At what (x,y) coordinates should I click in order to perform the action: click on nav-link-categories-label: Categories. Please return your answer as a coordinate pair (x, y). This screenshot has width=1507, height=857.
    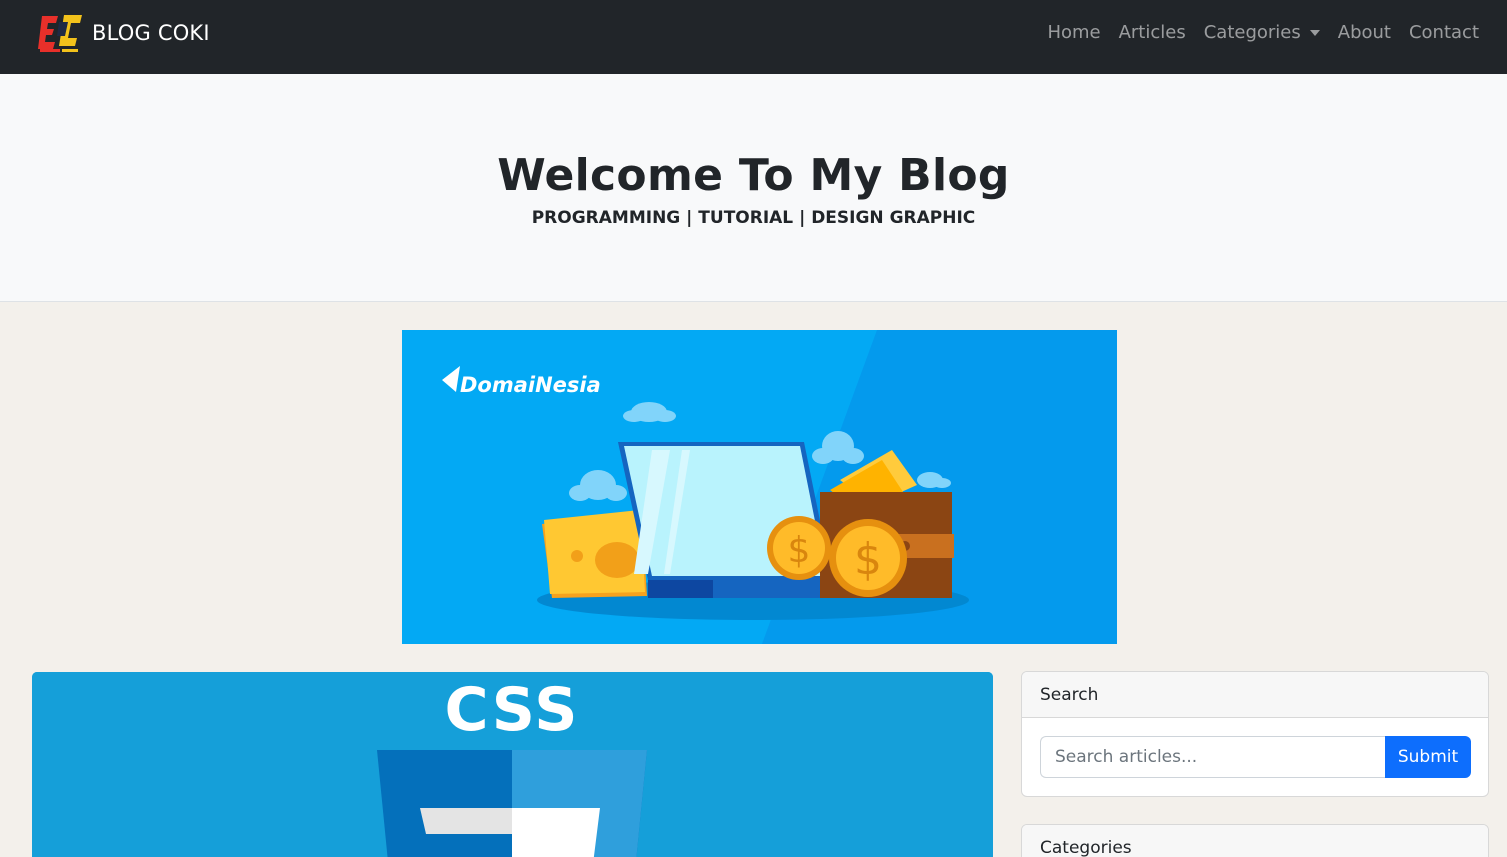
    Looking at the image, I should click on (1252, 32).